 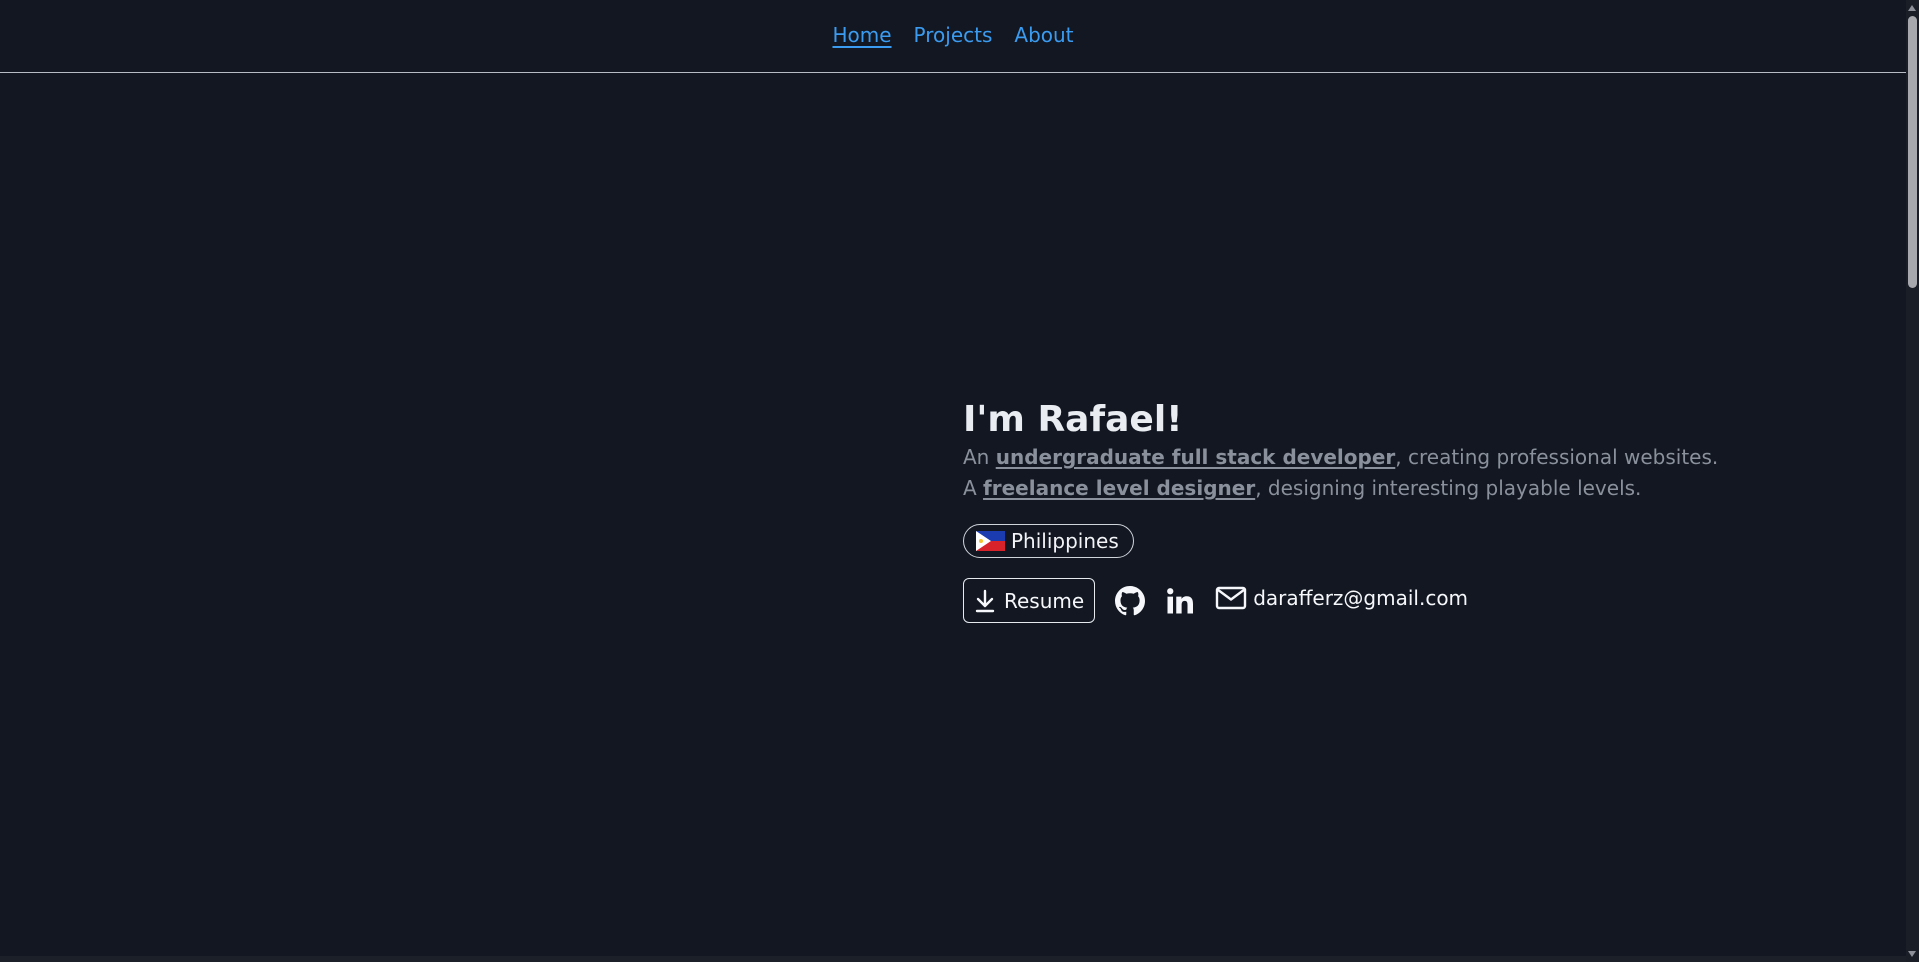 I want to click on nav-link-projects: Projects, so click(x=953, y=35).